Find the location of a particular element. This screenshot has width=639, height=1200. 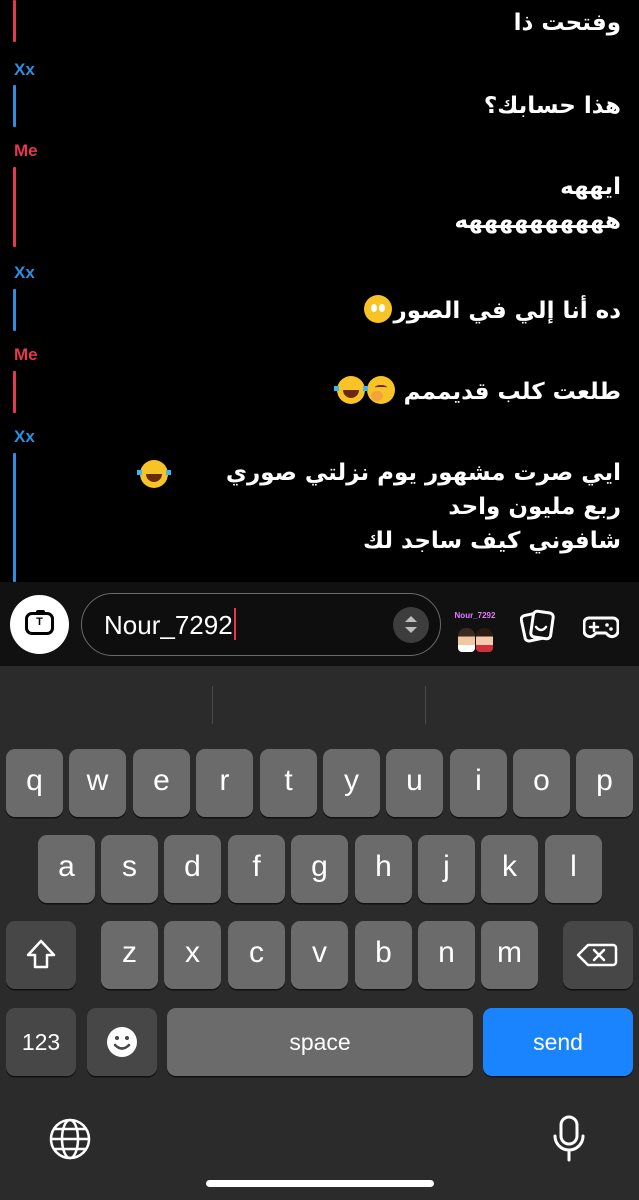

key-u: u is located at coordinates (414, 783).